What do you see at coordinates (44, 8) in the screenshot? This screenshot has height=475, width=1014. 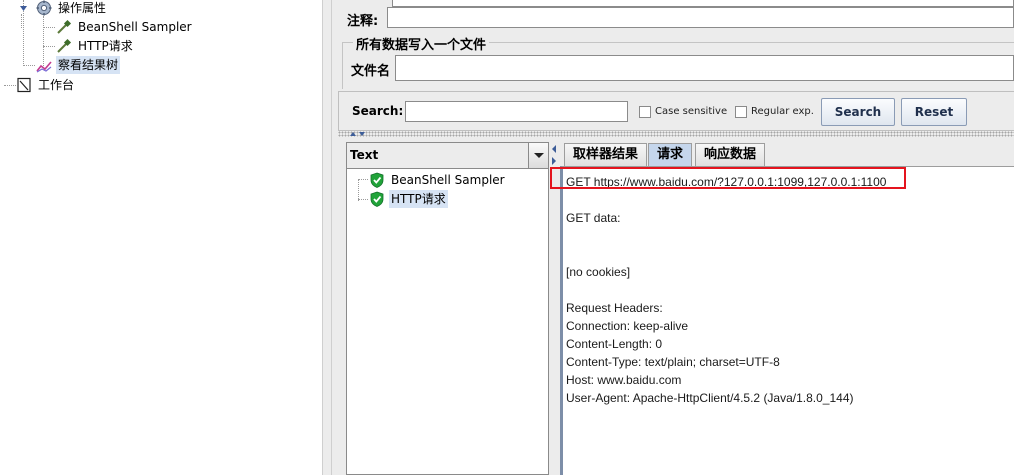 I see `gear-icon` at bounding box center [44, 8].